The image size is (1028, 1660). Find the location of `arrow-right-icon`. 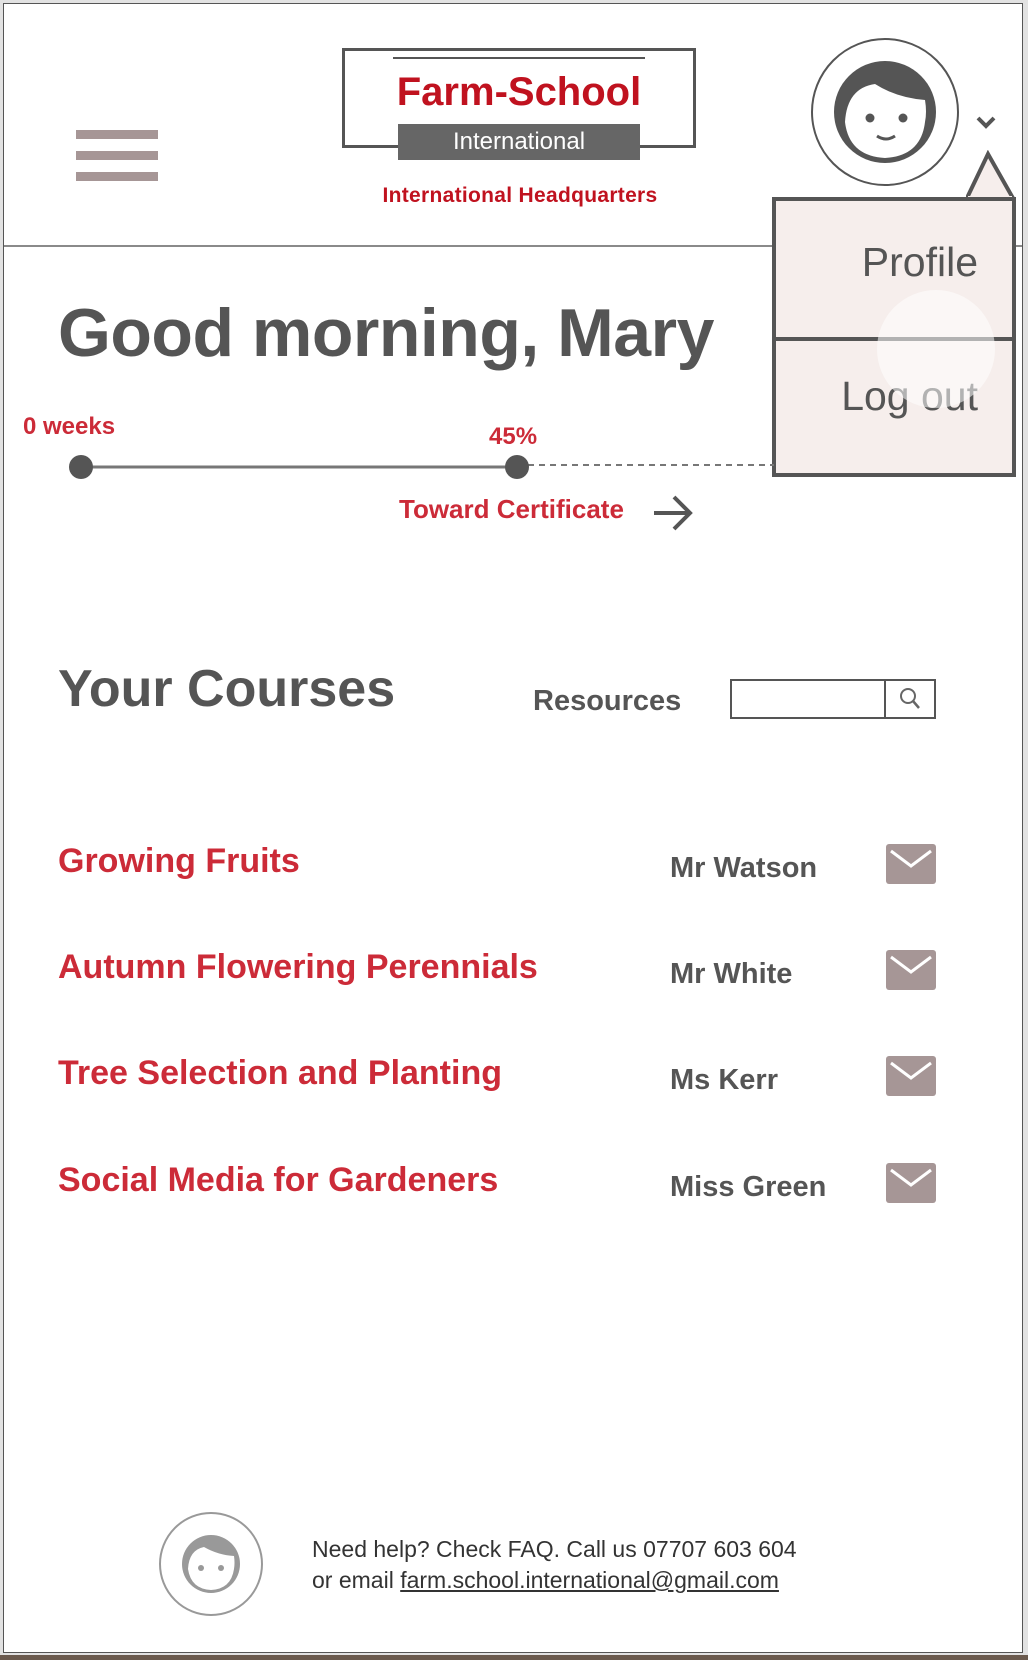

arrow-right-icon is located at coordinates (673, 513).